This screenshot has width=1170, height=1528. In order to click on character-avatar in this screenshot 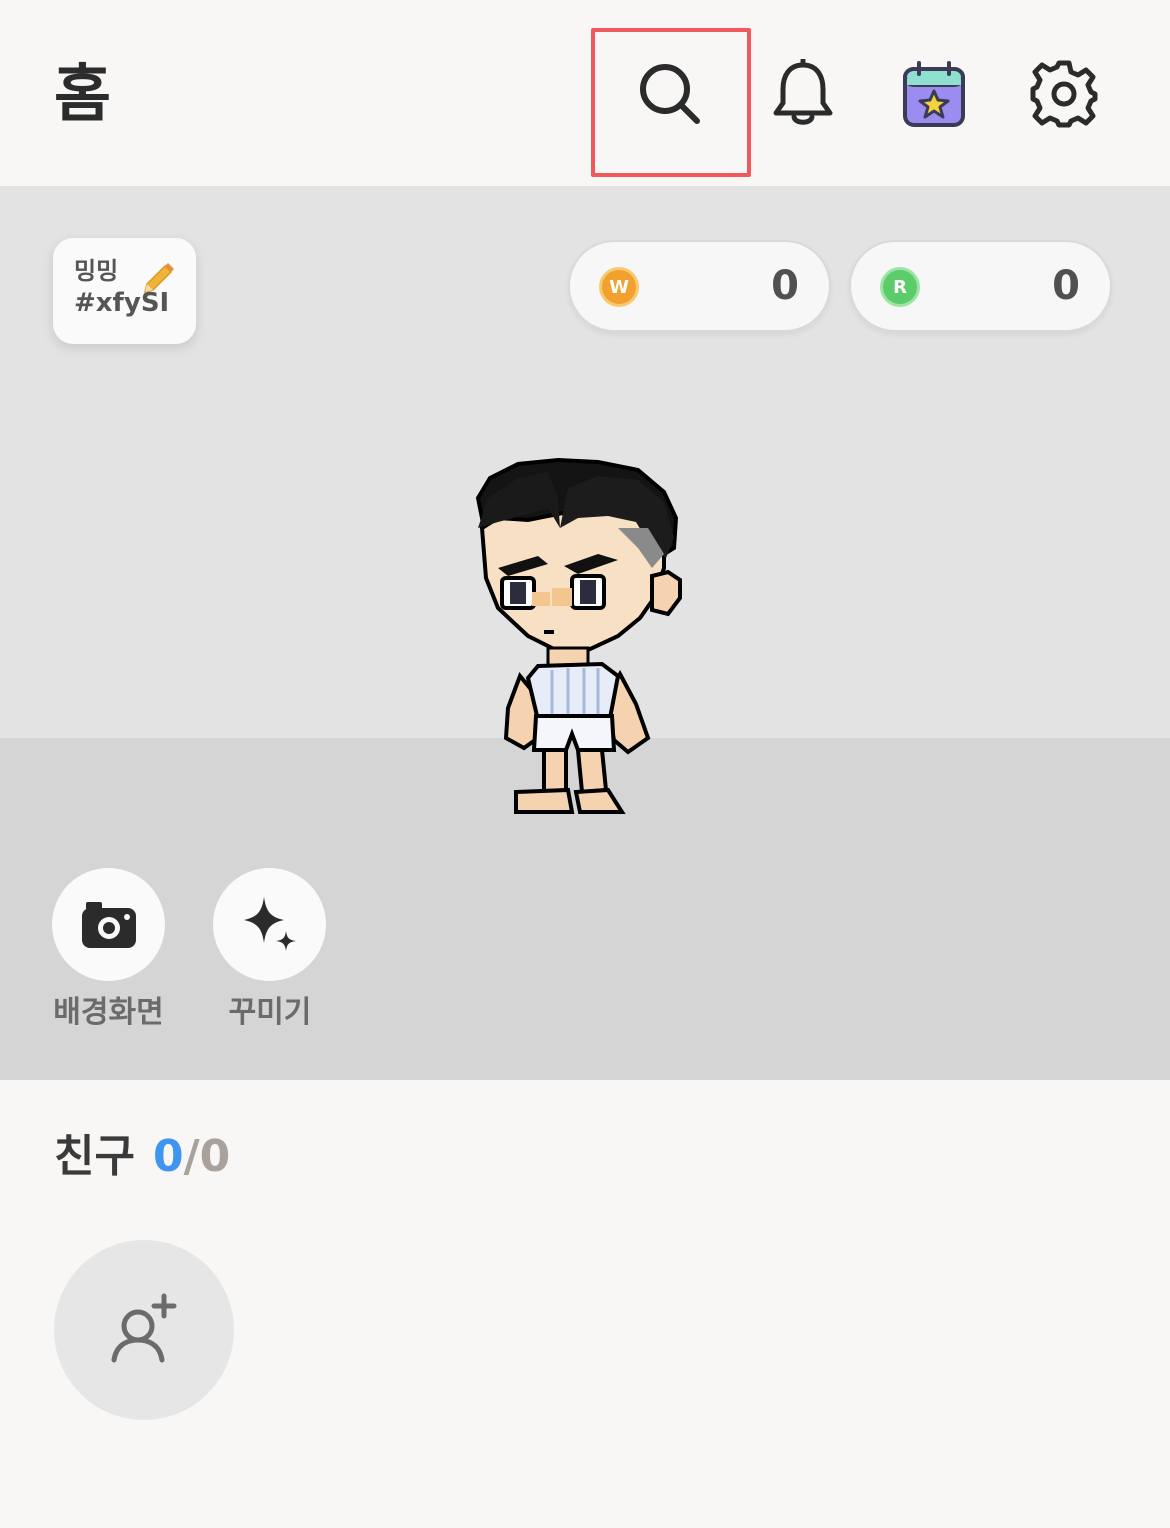, I will do `click(575, 638)`.